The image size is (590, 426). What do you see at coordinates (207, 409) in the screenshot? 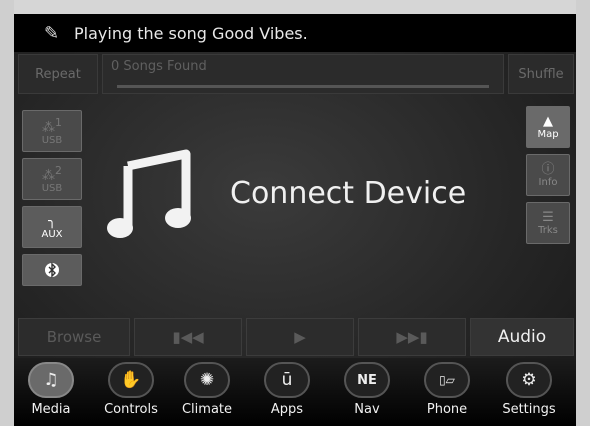
I see `nav-climate-label: Climate` at bounding box center [207, 409].